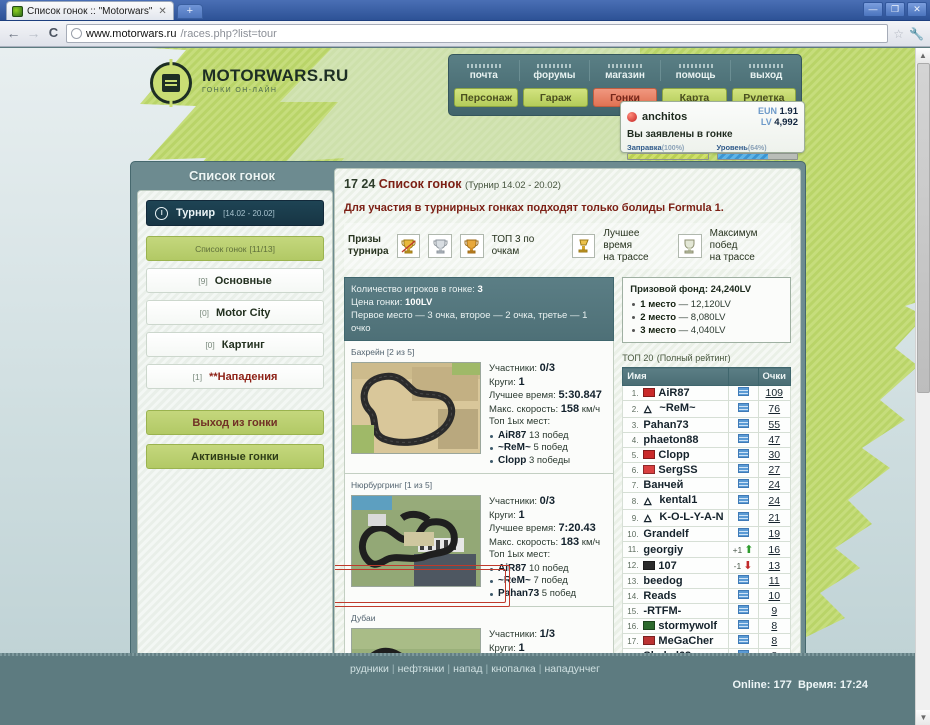 The height and width of the screenshot is (725, 930). I want to click on table-row: 11. georgiy +1 ⬆ 16, so click(706, 549).